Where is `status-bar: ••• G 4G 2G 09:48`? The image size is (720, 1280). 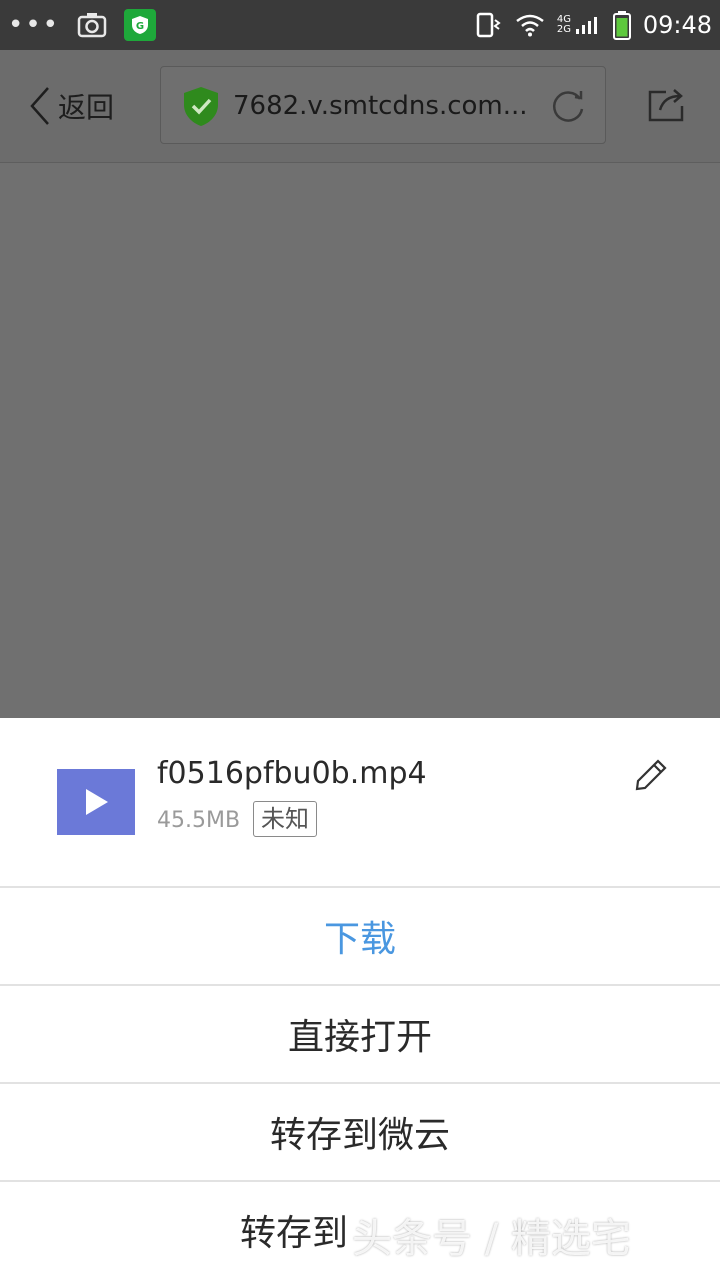
status-bar: ••• G 4G 2G 09:48 is located at coordinates (360, 25).